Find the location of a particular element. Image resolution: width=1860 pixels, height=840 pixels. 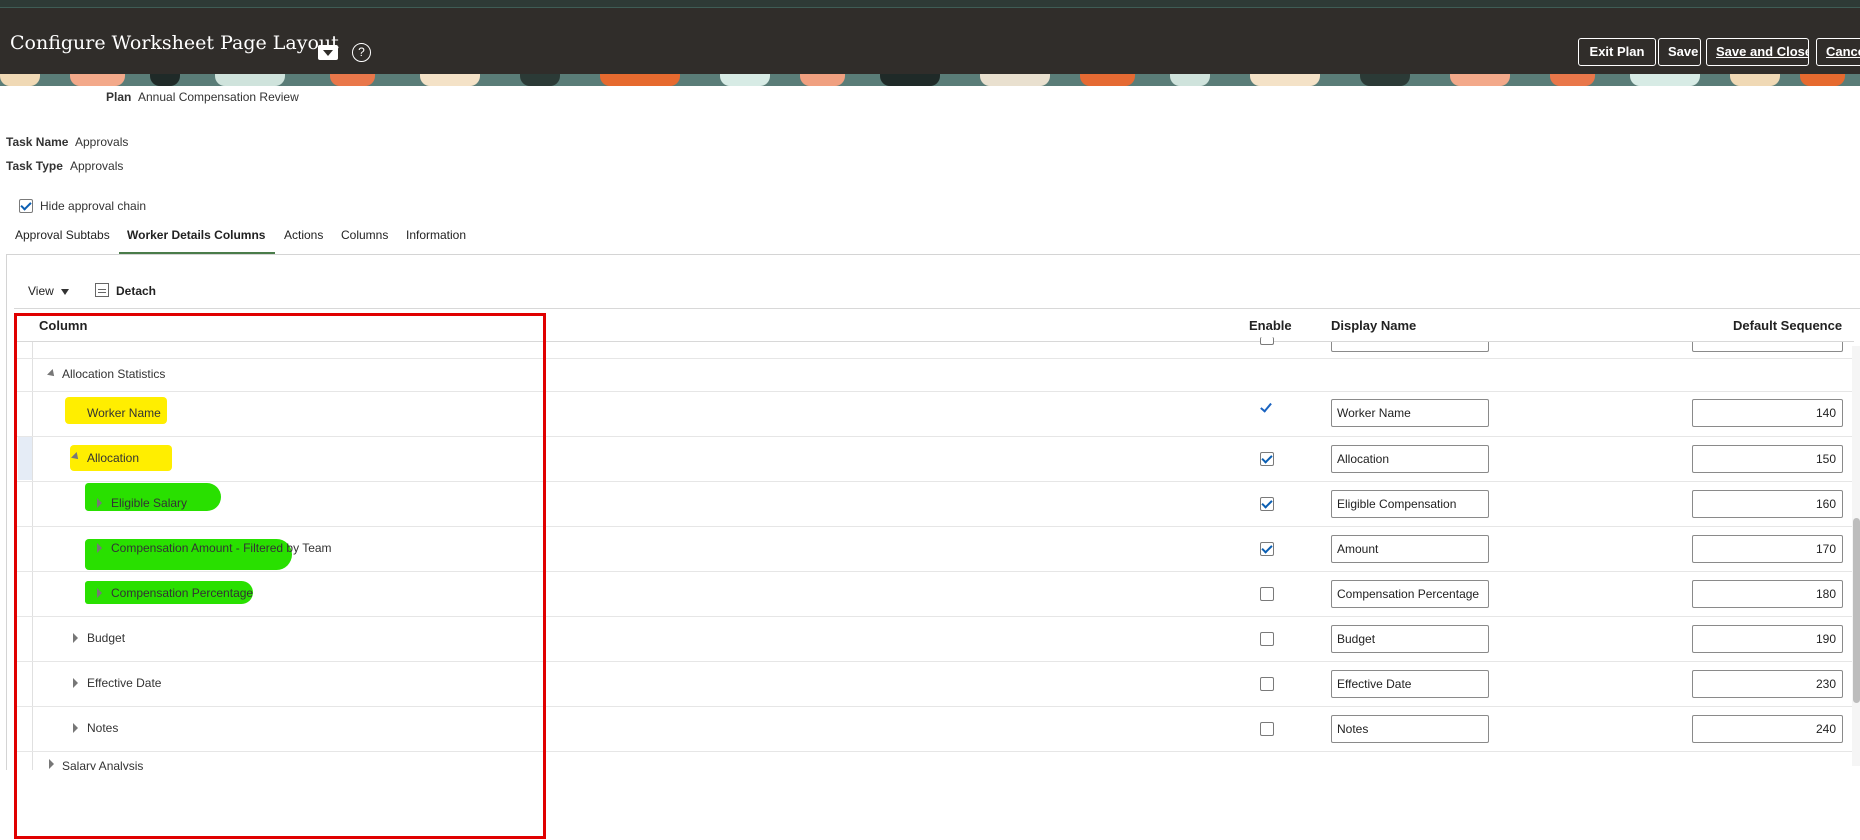

partial-row-sequence-field is located at coordinates (1767, 347).